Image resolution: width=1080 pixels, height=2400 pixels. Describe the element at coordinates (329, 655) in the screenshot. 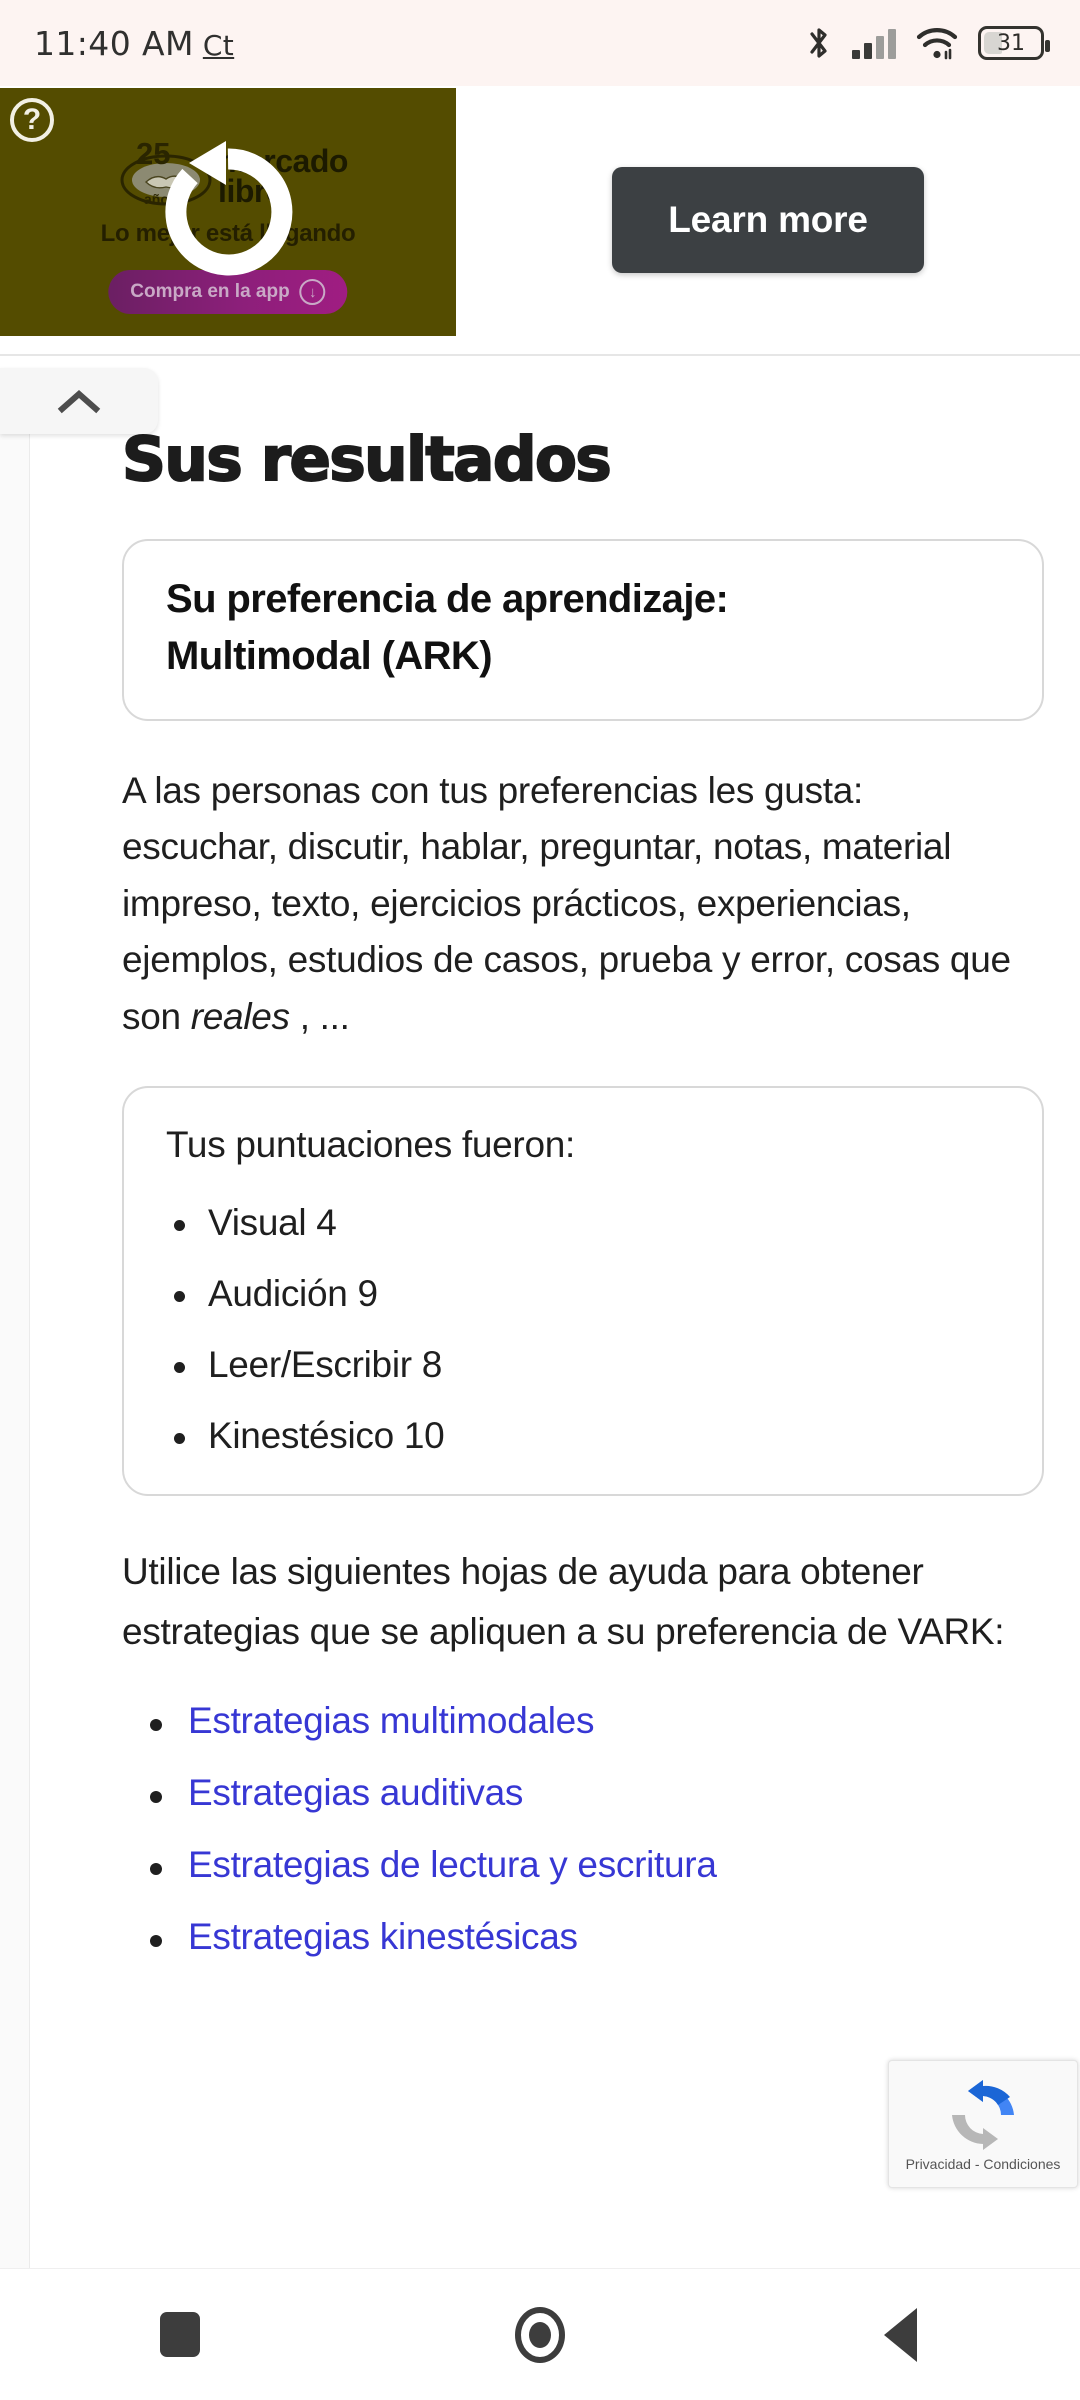

I see `preference-value: Multimodal (ARK)` at that location.